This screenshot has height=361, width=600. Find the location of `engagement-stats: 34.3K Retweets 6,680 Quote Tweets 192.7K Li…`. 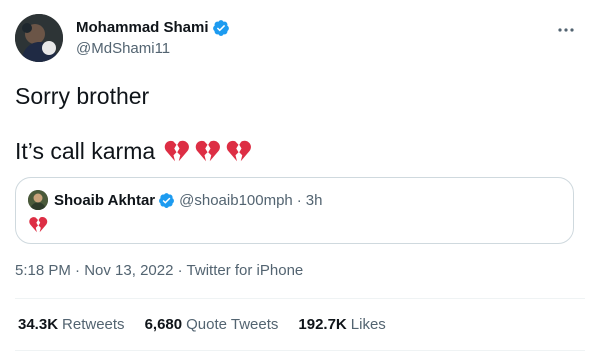

engagement-stats: 34.3K Retweets 6,680 Quote Tweets 192.7K Li… is located at coordinates (212, 324).